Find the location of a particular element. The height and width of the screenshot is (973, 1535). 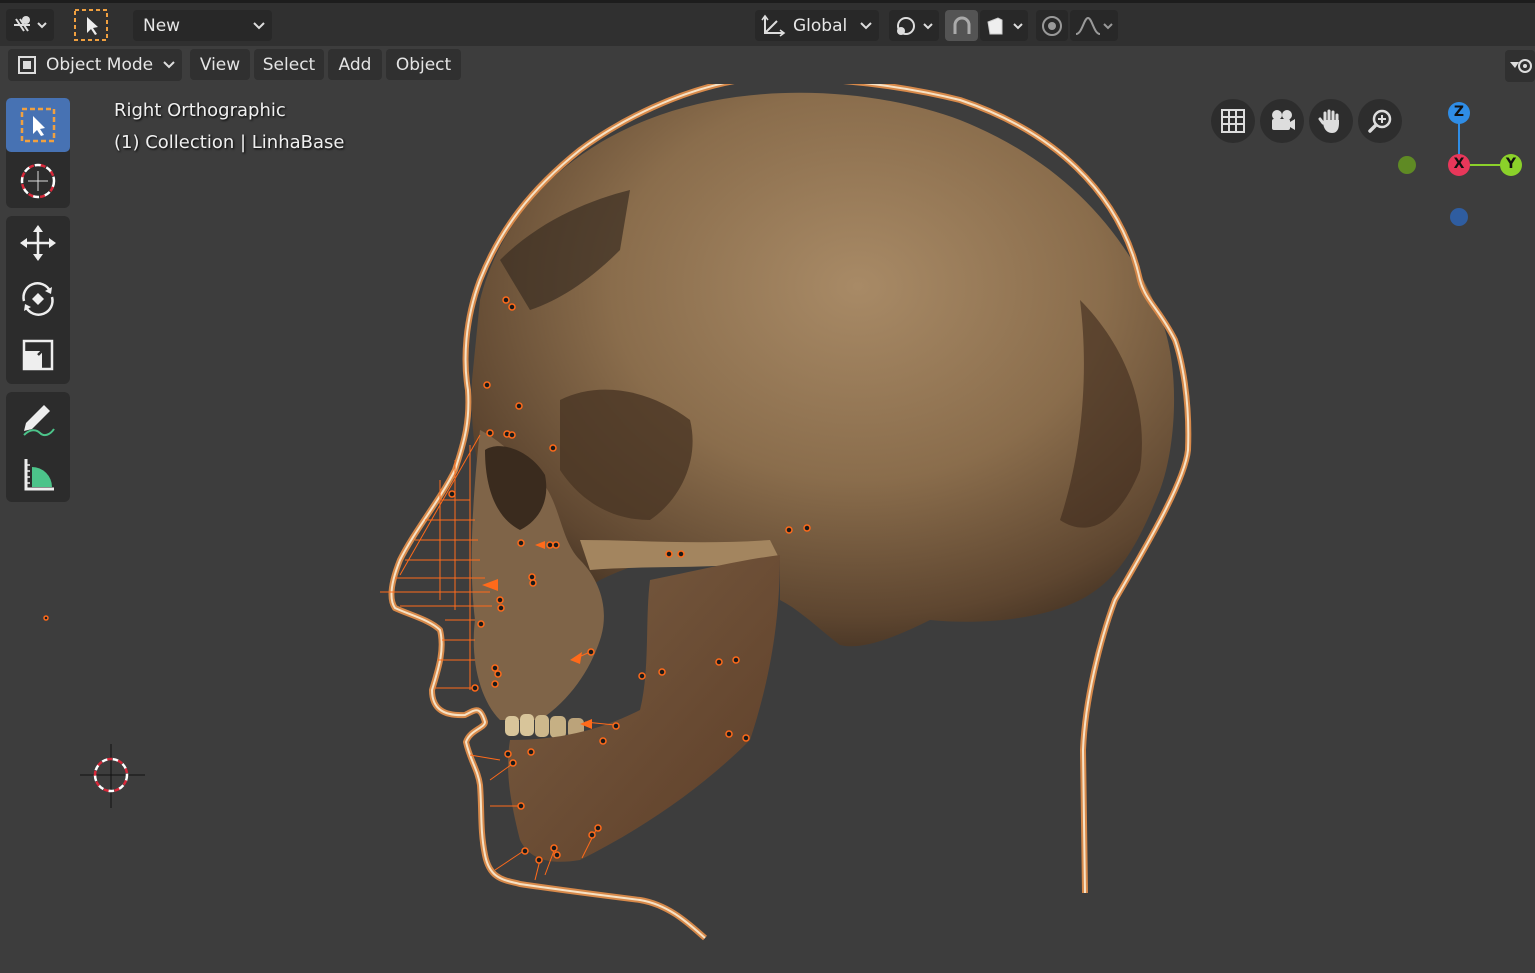

tool-group-annotate is located at coordinates (38, 447).